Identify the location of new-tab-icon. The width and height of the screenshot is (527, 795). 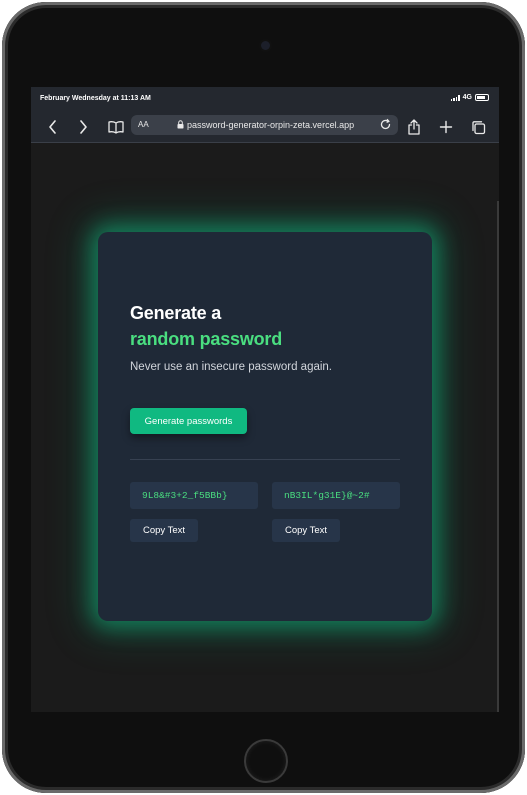
(446, 127).